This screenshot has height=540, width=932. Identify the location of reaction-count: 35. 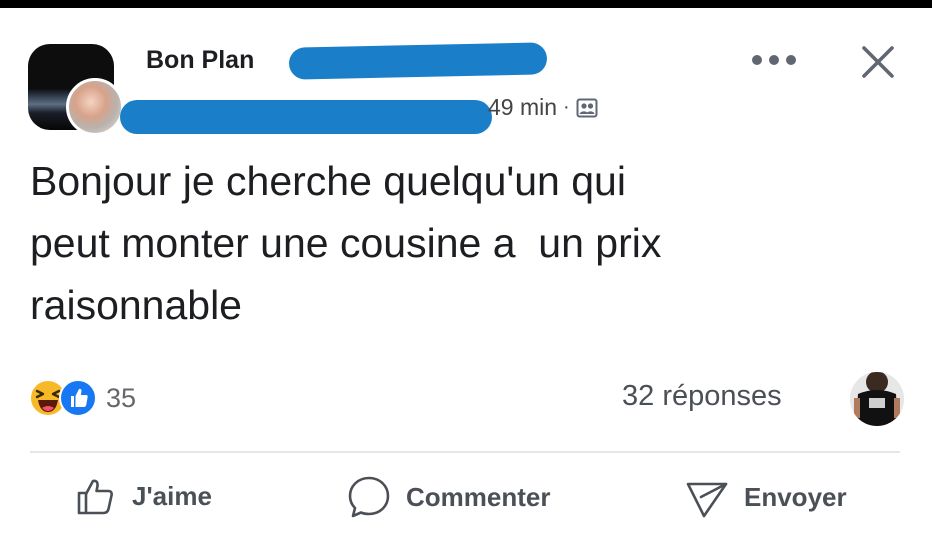
(121, 397).